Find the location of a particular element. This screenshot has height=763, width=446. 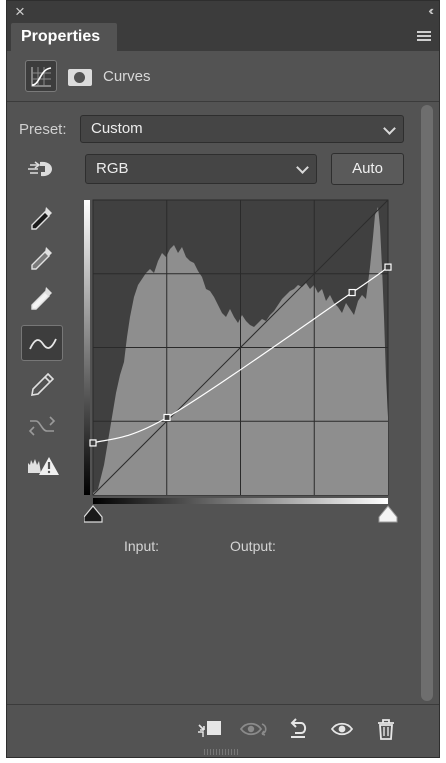

tab-properties: Properties is located at coordinates (64, 37).